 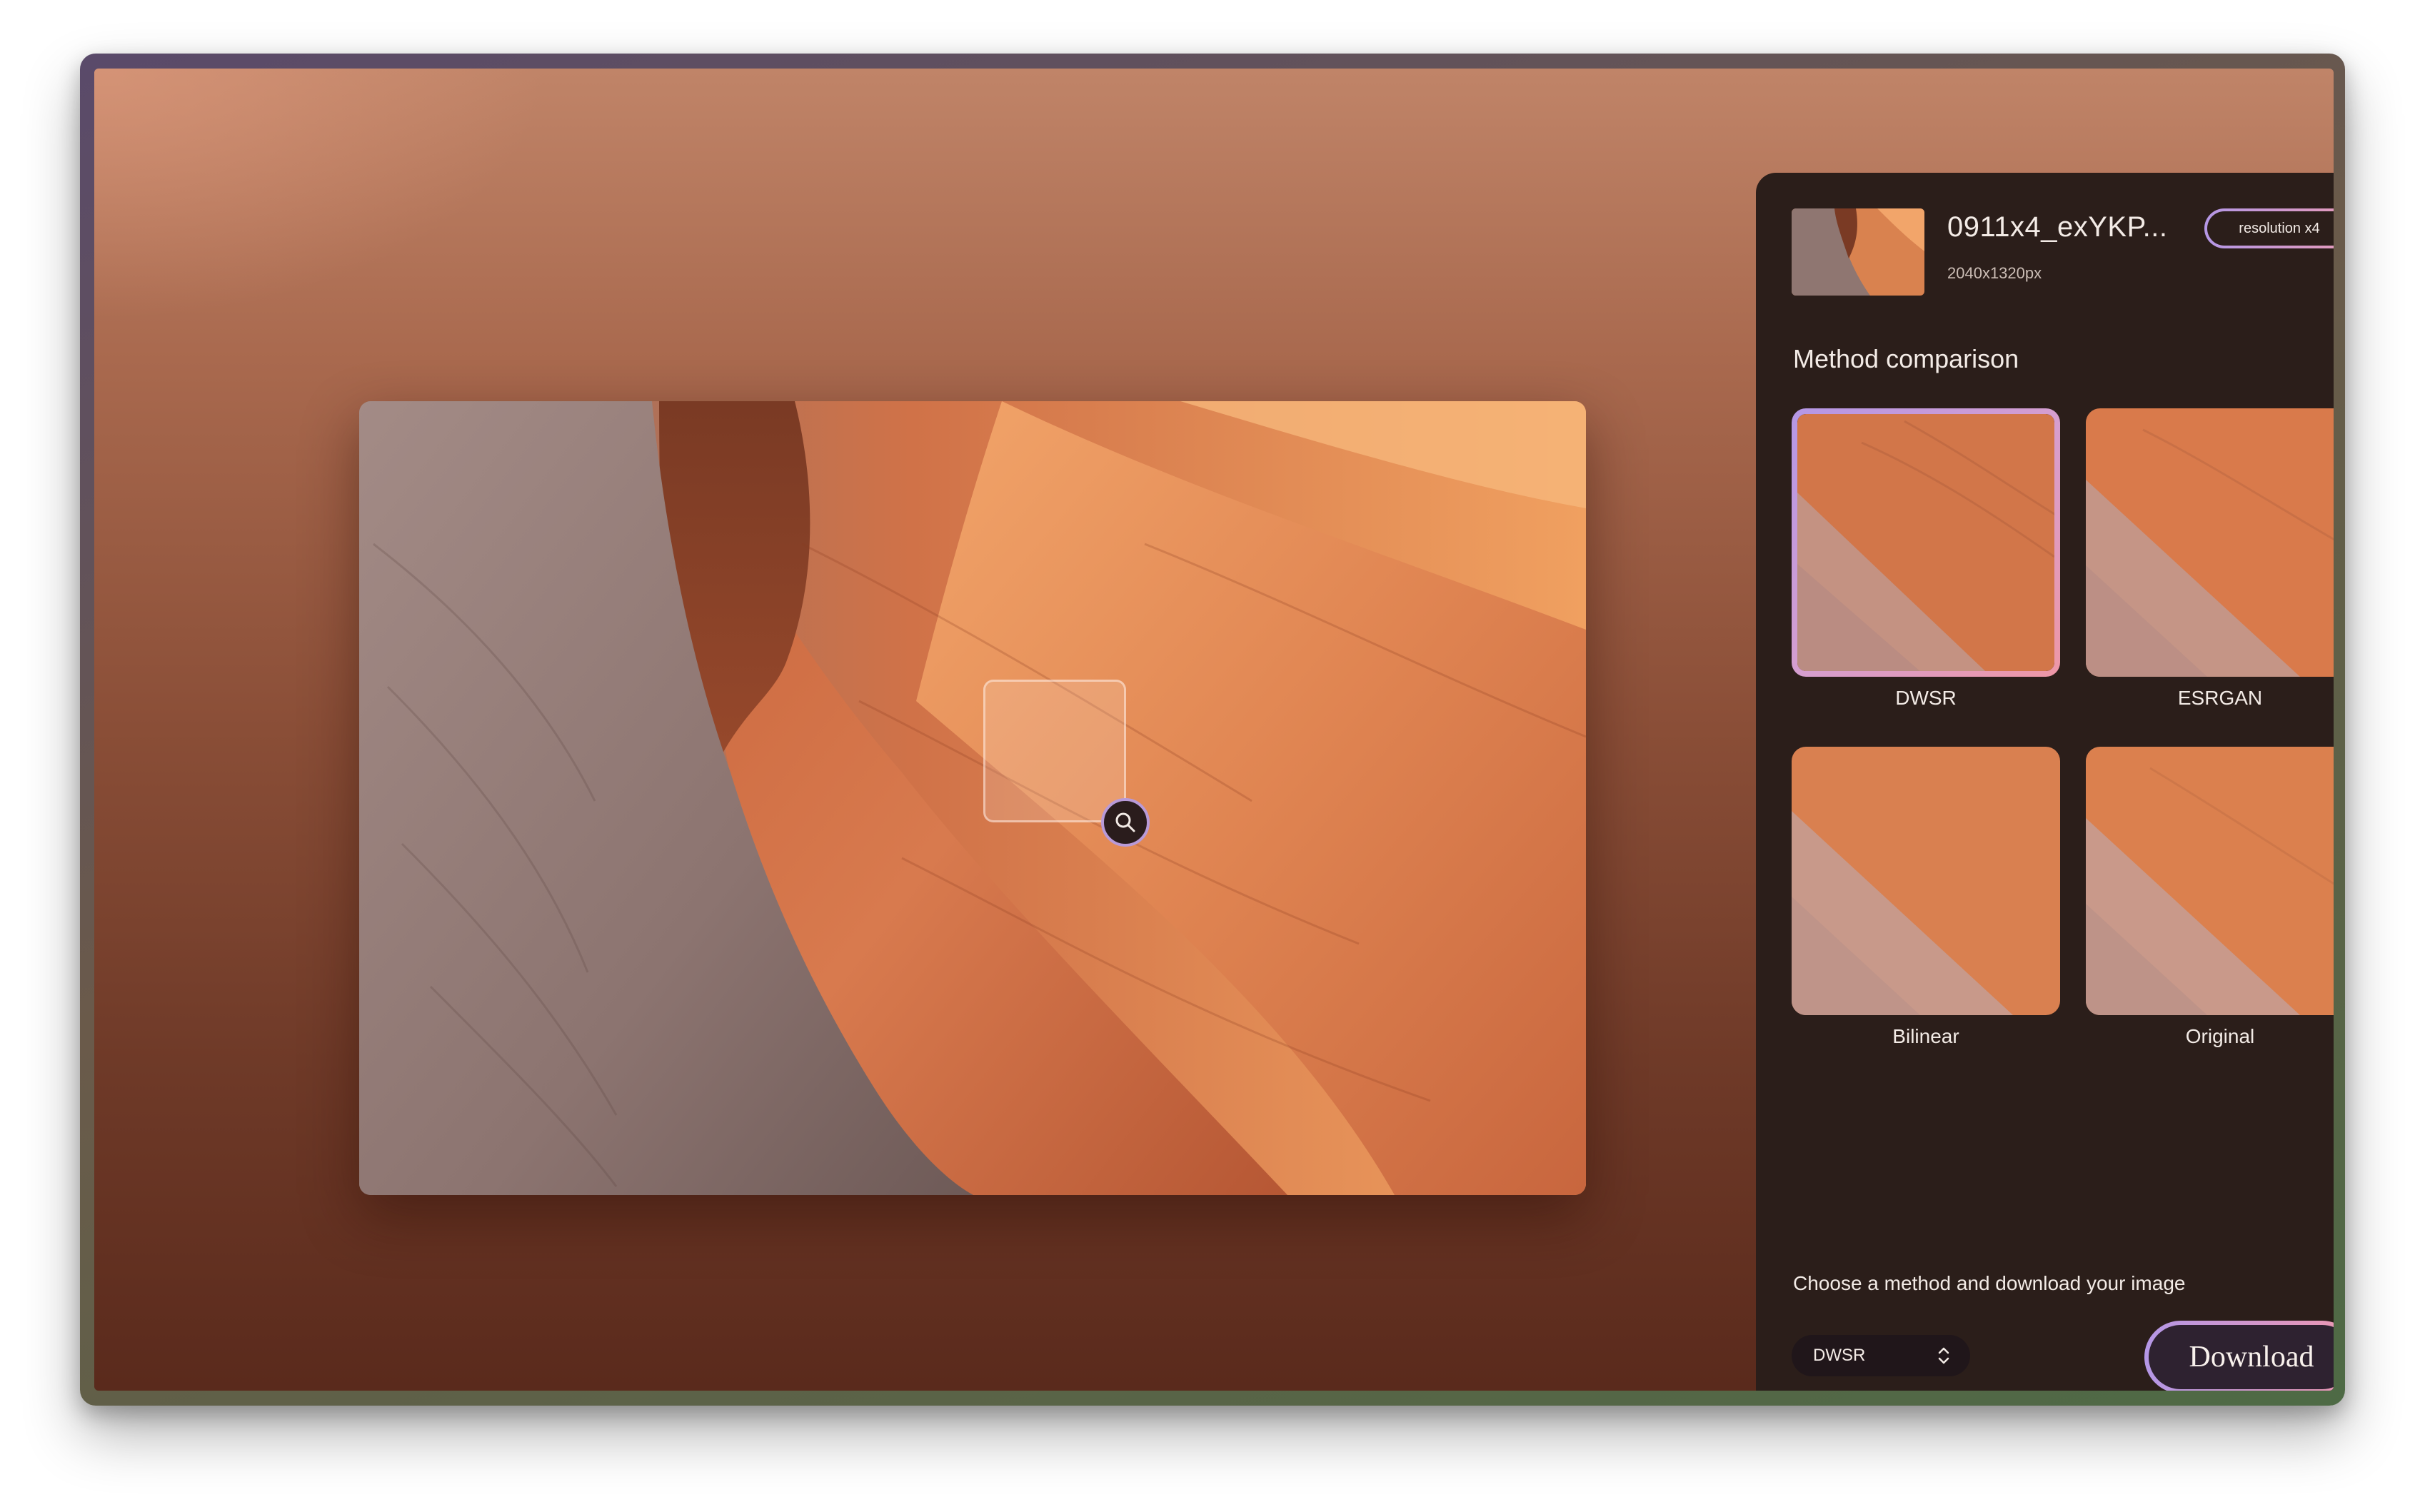 What do you see at coordinates (1839, 1355) in the screenshot?
I see `method-select-value: DWSR` at bounding box center [1839, 1355].